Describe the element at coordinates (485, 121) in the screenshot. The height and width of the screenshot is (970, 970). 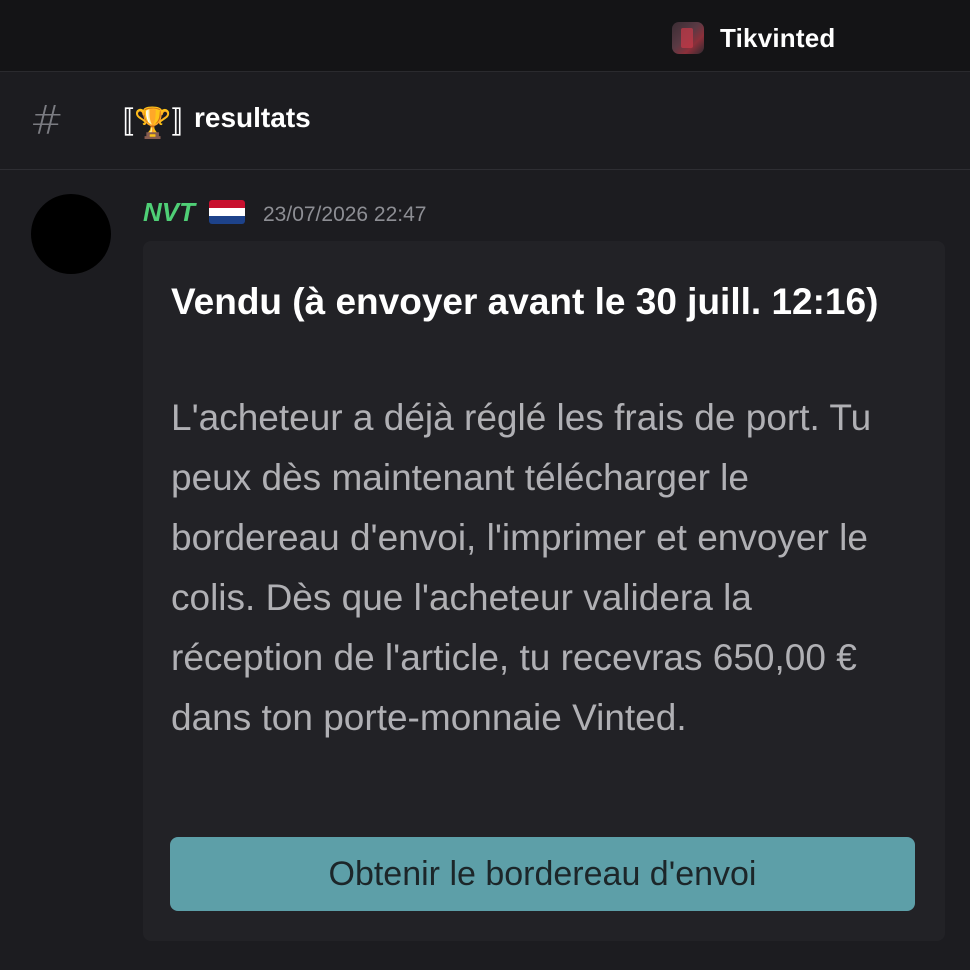
I see `channel-header: # 〚🏆〛 resultats` at that location.